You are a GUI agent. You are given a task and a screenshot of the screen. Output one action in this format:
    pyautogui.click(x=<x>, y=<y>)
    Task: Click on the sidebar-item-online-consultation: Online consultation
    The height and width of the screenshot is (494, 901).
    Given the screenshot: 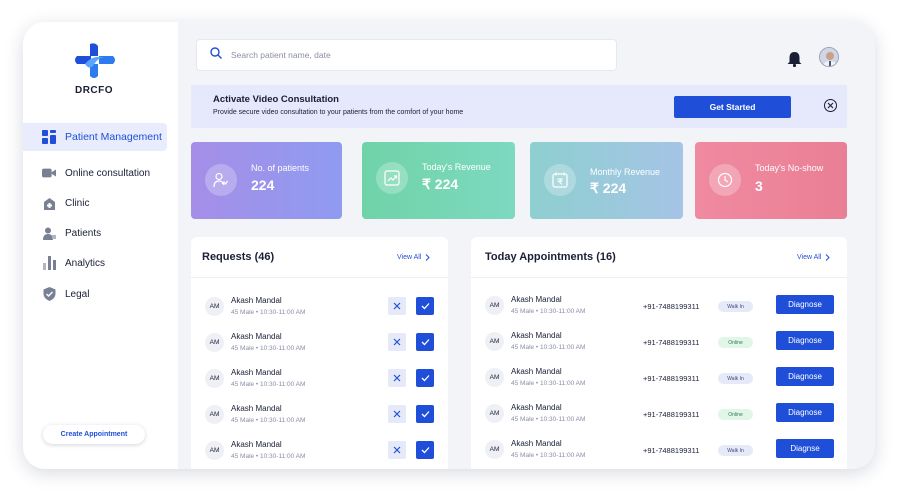 What is the action you would take?
    pyautogui.click(x=95, y=173)
    